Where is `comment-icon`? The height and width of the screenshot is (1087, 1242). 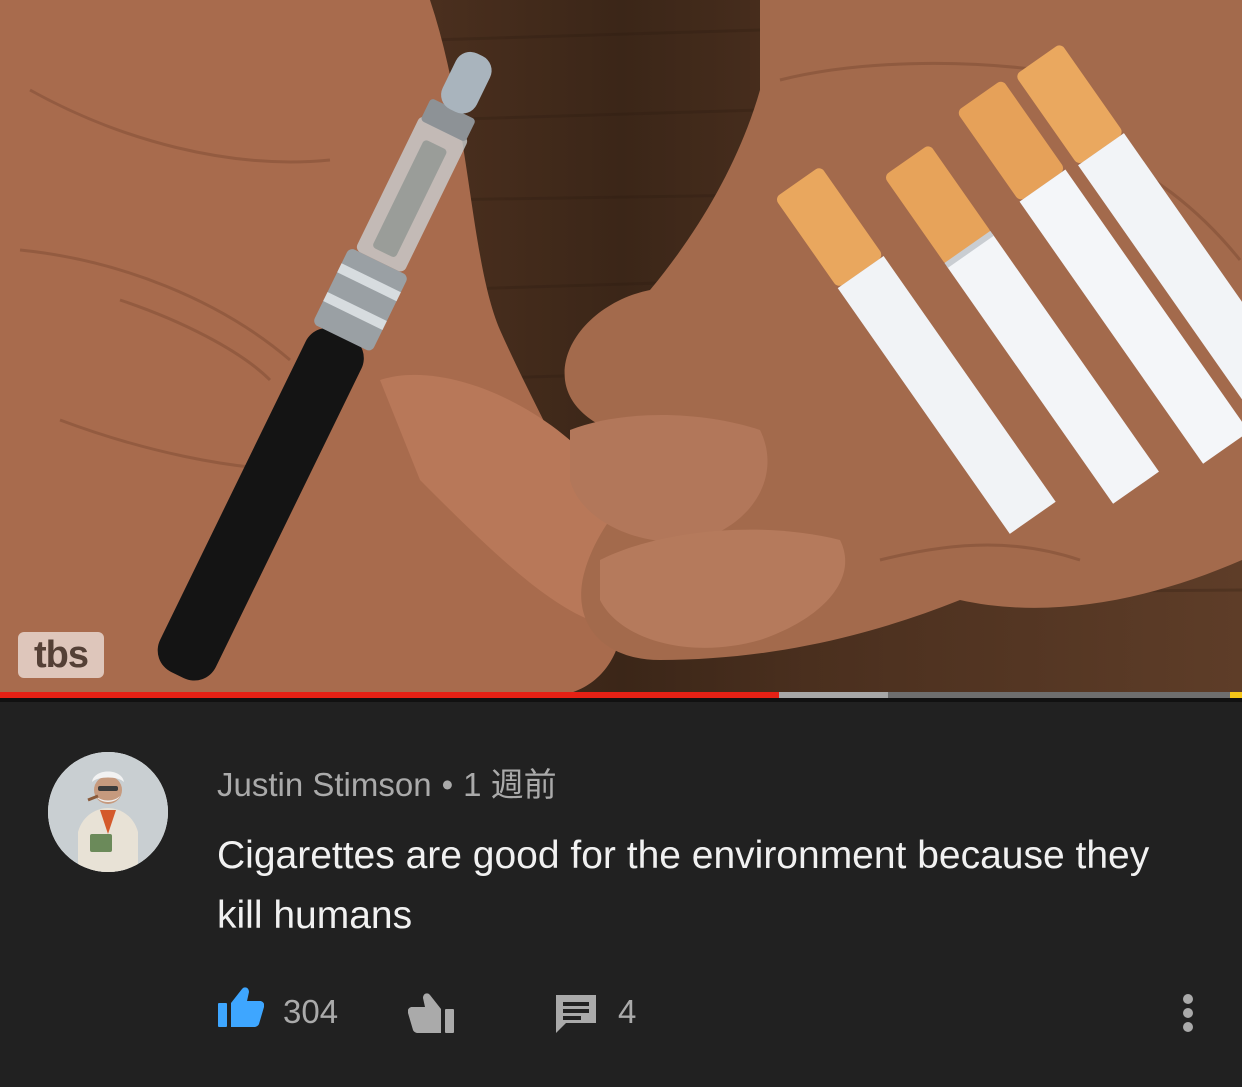 comment-icon is located at coordinates (576, 1013).